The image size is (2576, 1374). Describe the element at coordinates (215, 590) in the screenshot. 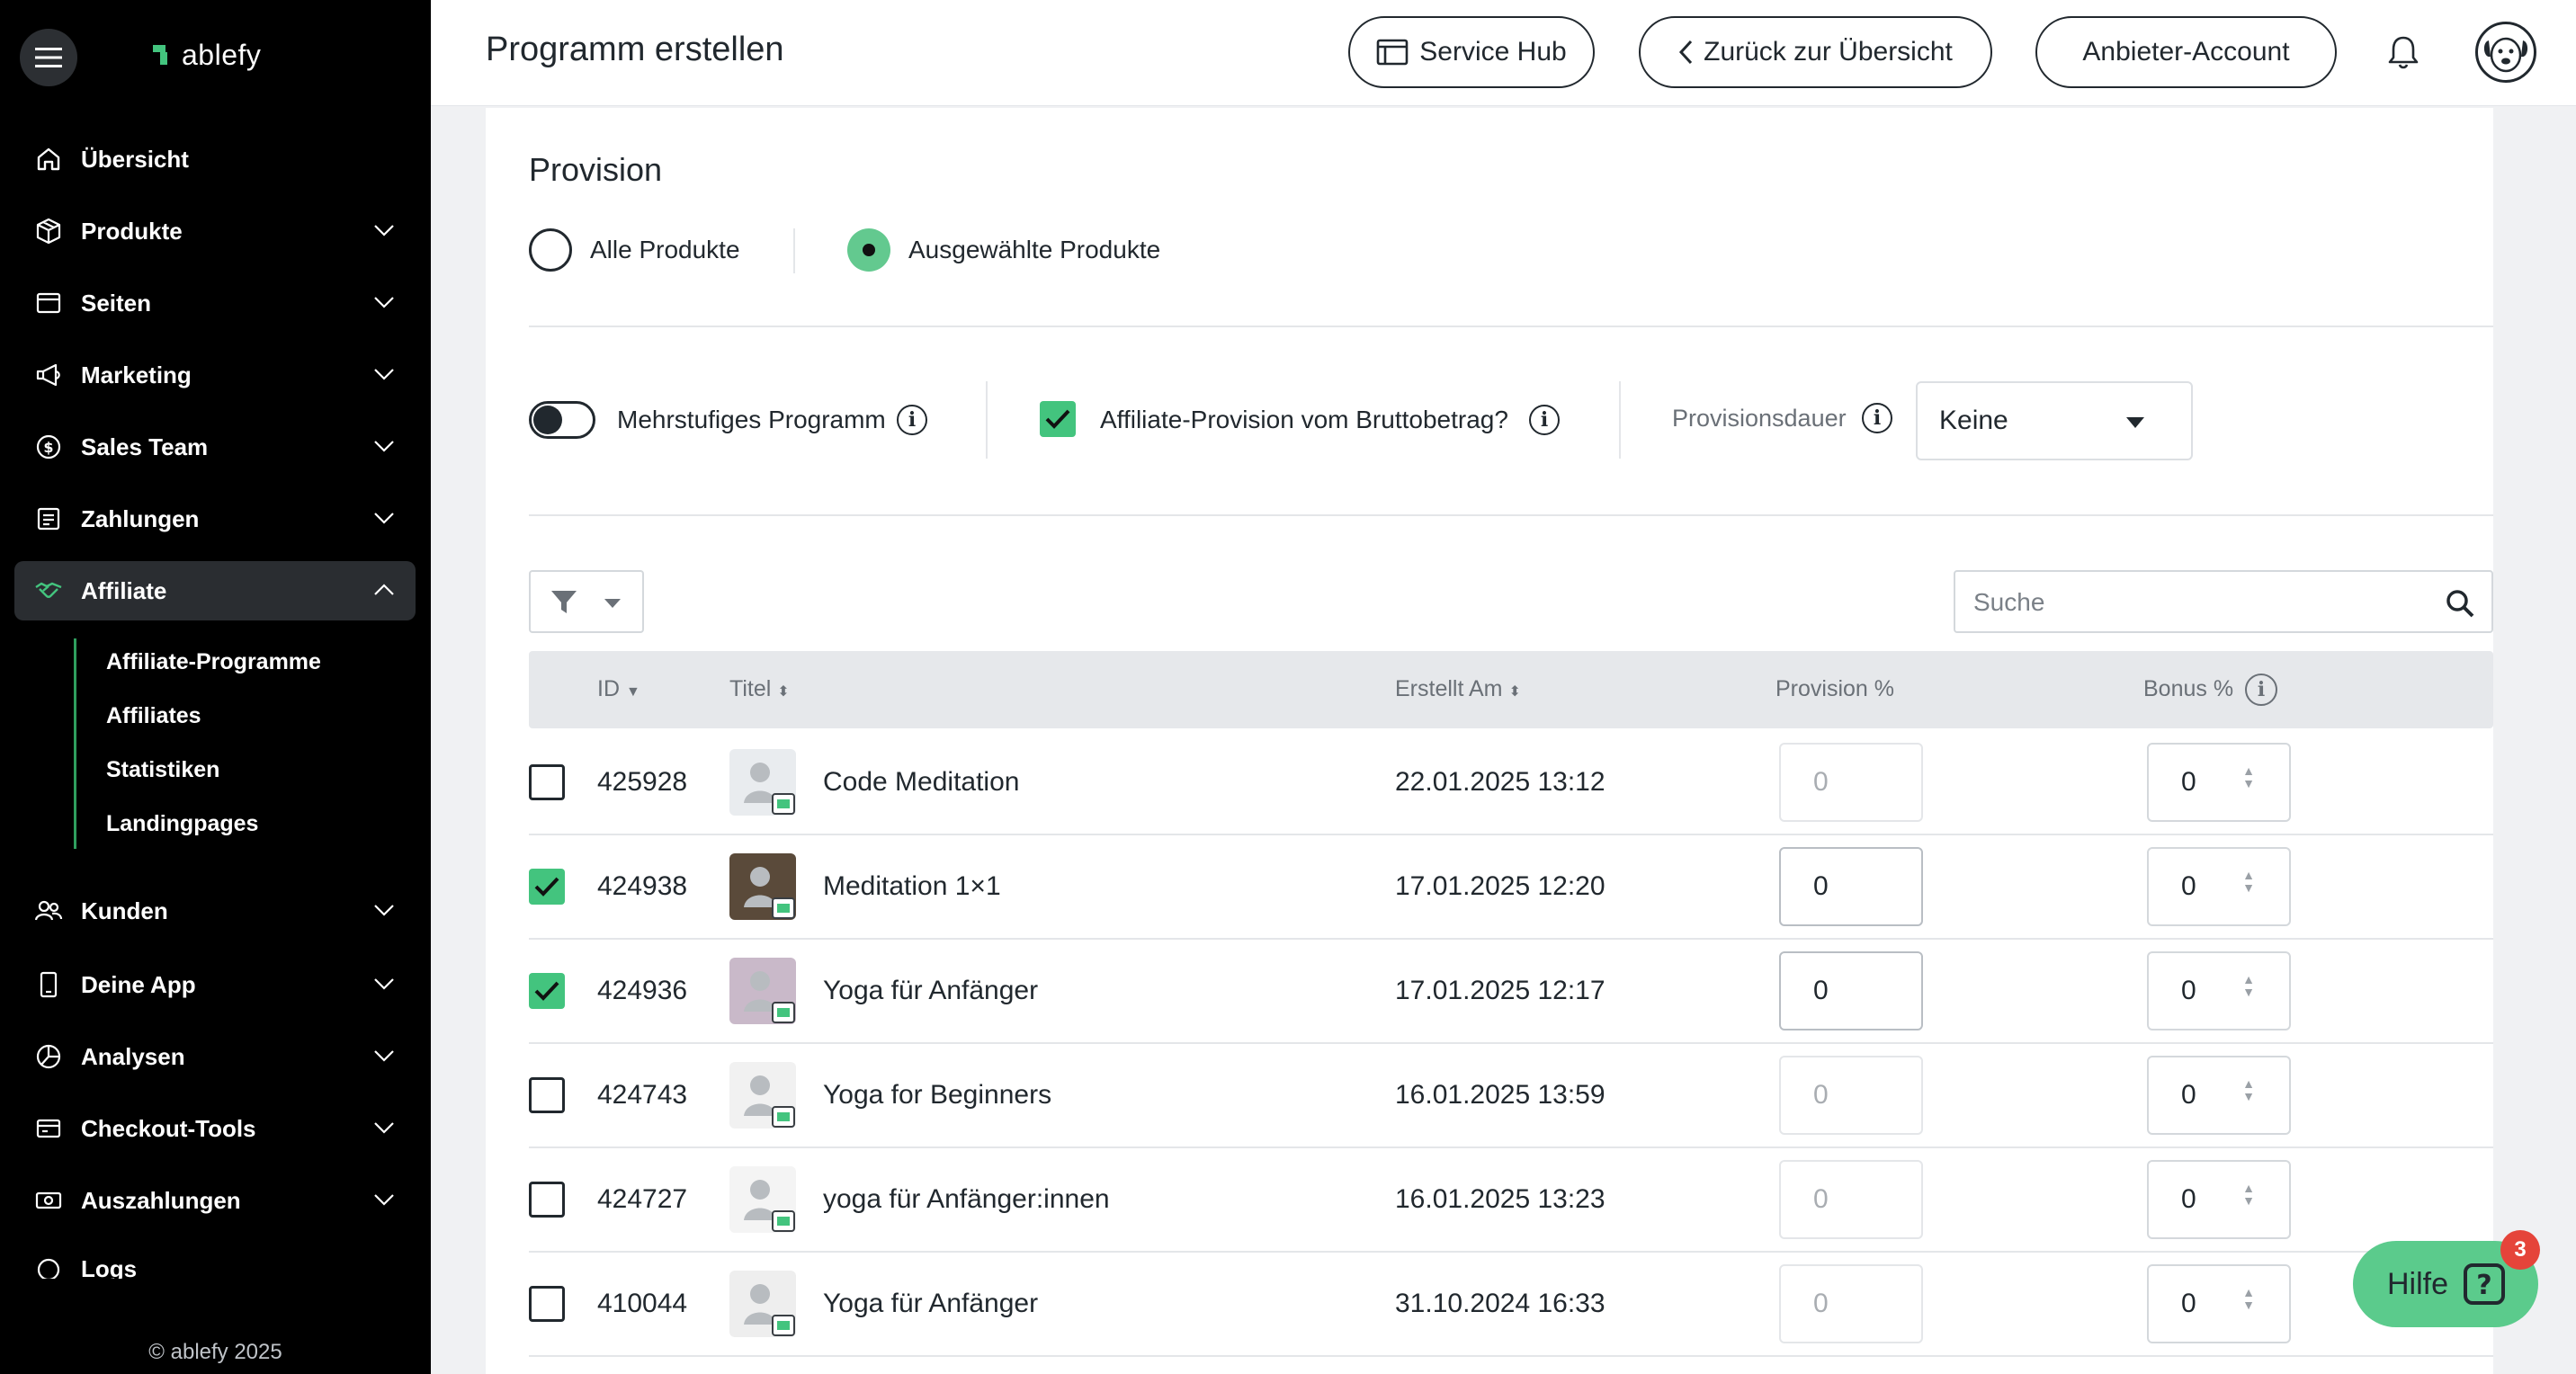

I see `sidebar-item-affiliate: Affiliate` at that location.